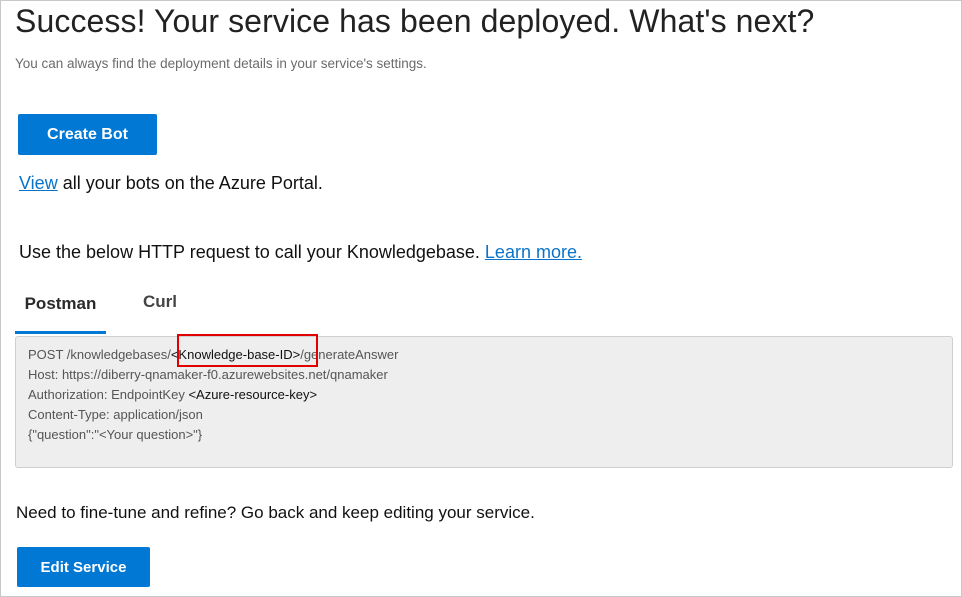 The width and height of the screenshot is (962, 597). What do you see at coordinates (533, 252) in the screenshot?
I see `learn-more-link: Learn more.` at bounding box center [533, 252].